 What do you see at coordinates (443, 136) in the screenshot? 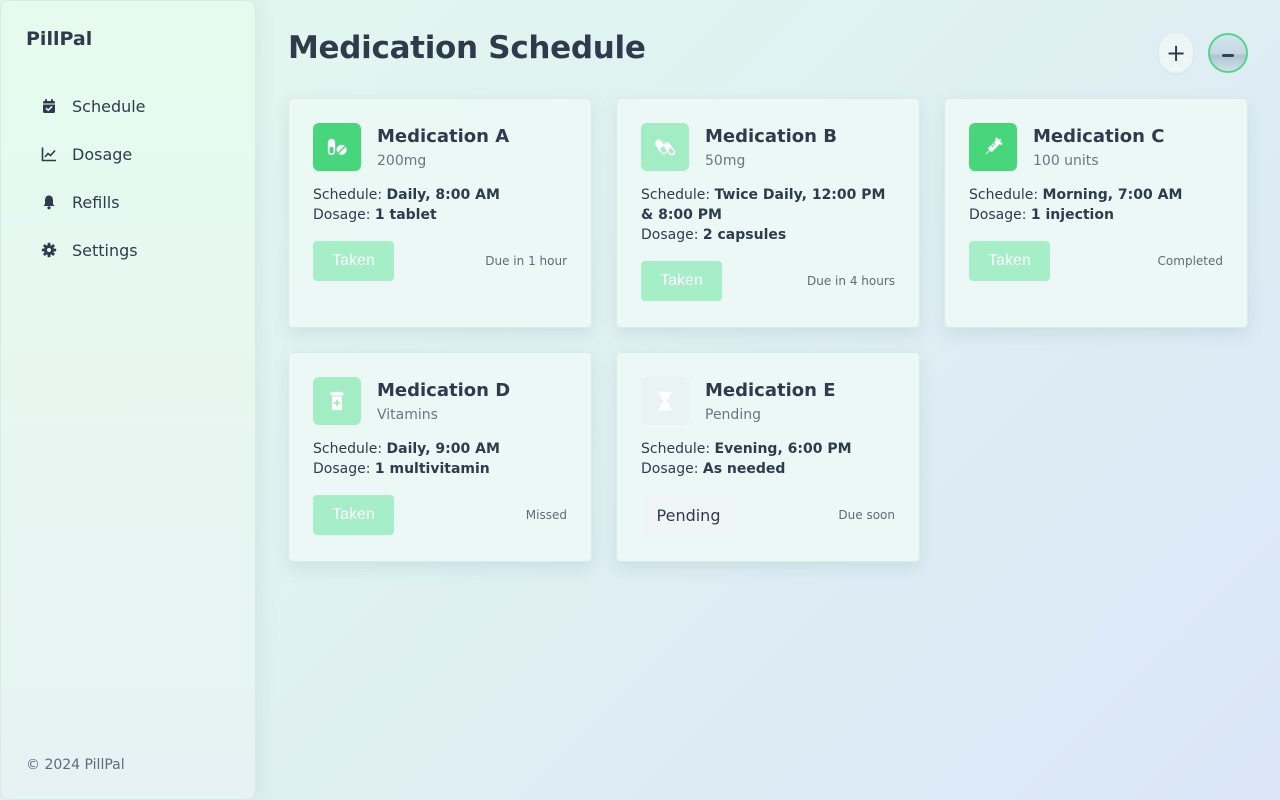
I see `medication-name: Medication A` at bounding box center [443, 136].